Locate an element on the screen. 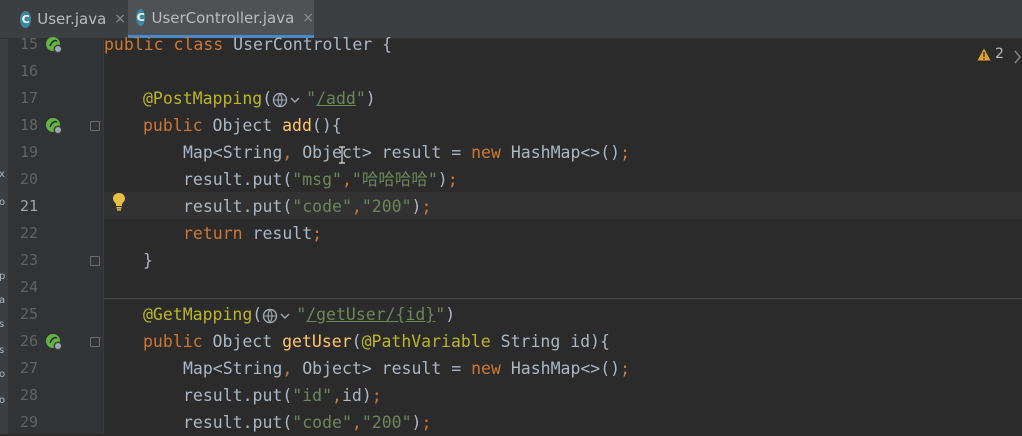  code-line-22: return result; is located at coordinates (252, 233).